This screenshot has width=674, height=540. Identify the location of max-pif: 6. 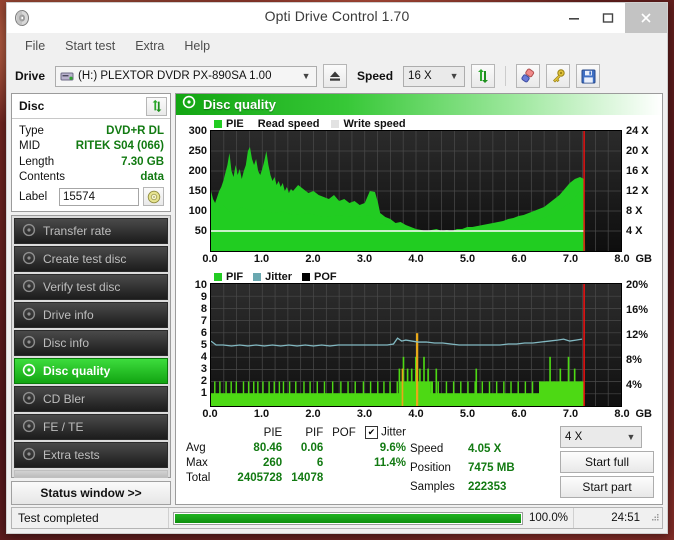
(320, 462).